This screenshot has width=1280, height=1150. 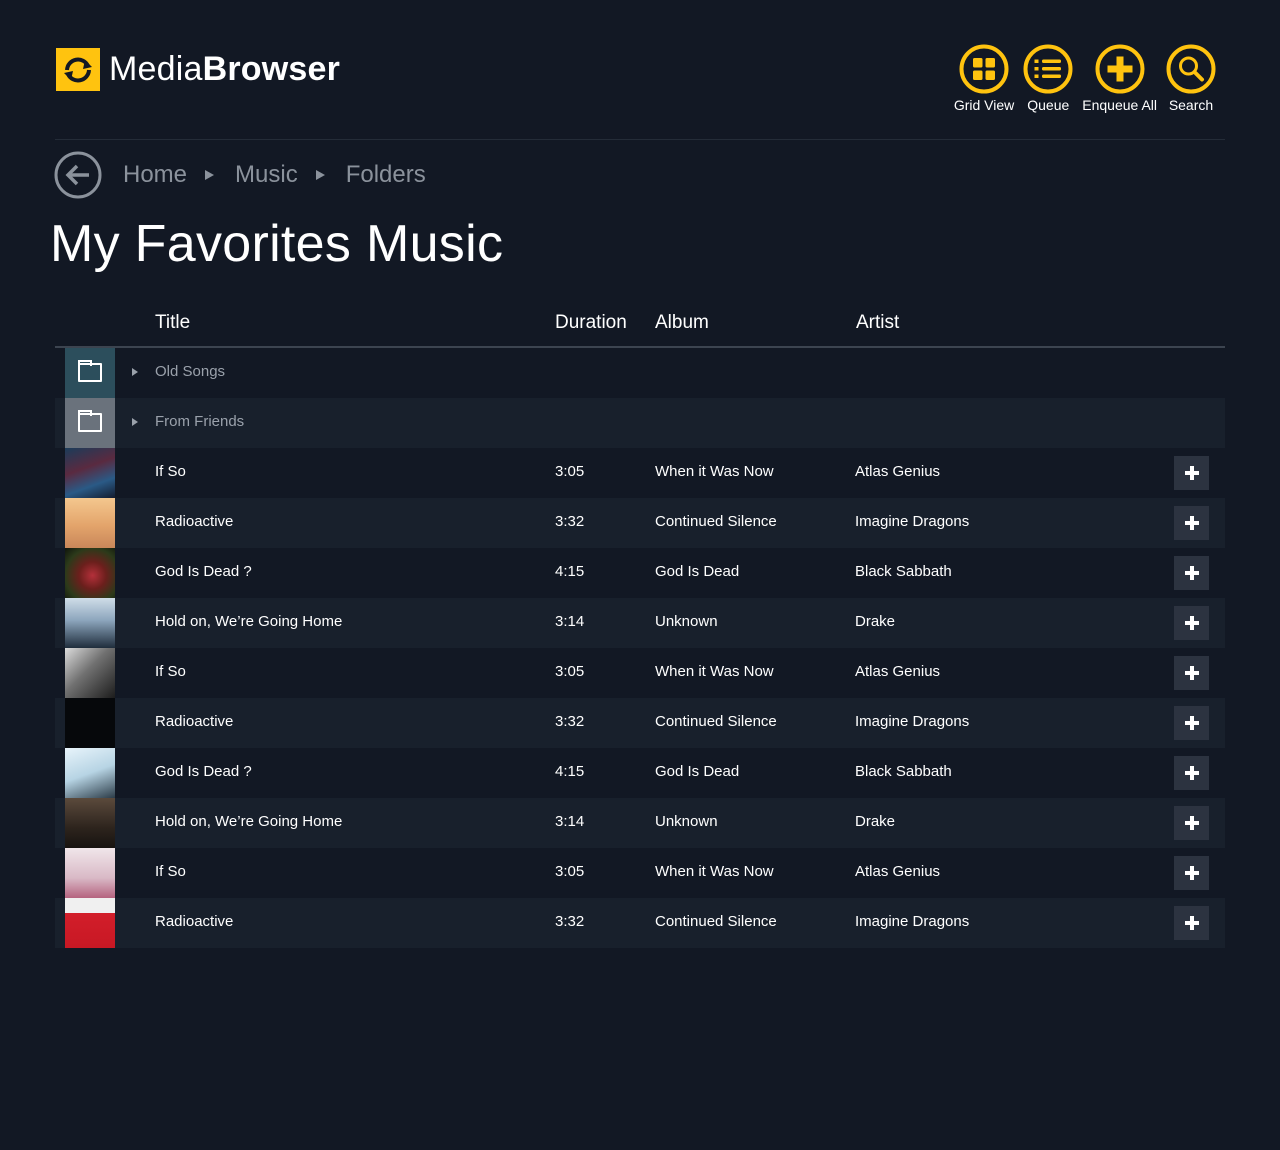 I want to click on logo-text-light: Media, so click(x=156, y=69).